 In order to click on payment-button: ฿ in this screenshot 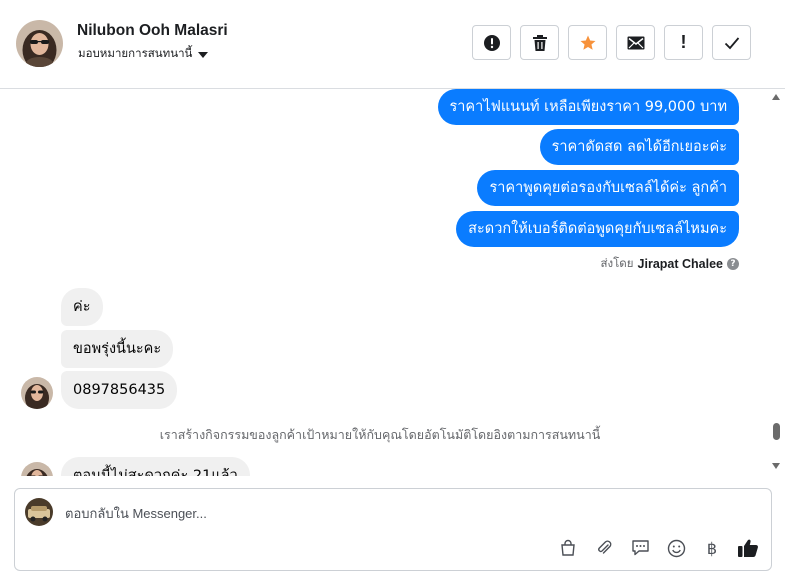, I will do `click(712, 548)`.